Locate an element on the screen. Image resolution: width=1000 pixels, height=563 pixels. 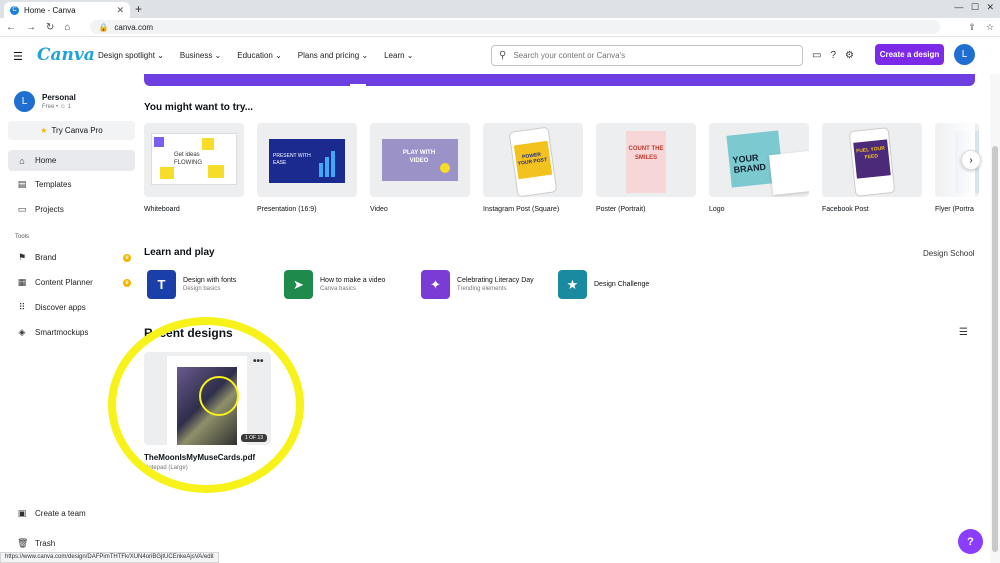
nav-learn: Learn ⌄ is located at coordinates (398, 55).